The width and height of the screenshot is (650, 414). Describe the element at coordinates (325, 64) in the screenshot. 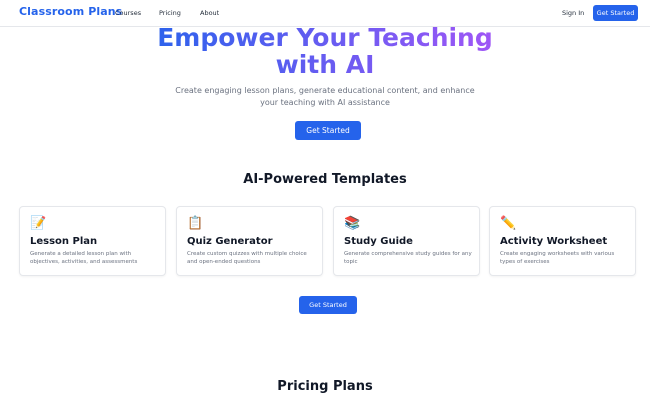

I see `hero-title-line2: with AI` at that location.